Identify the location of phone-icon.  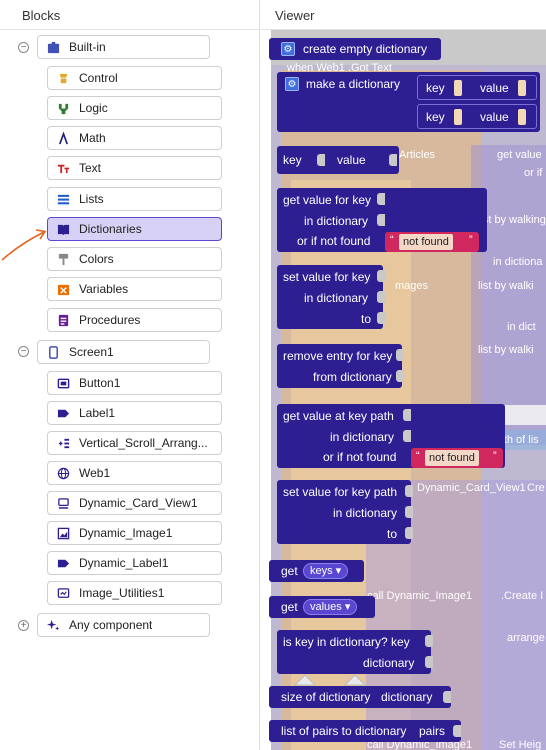
(53, 352).